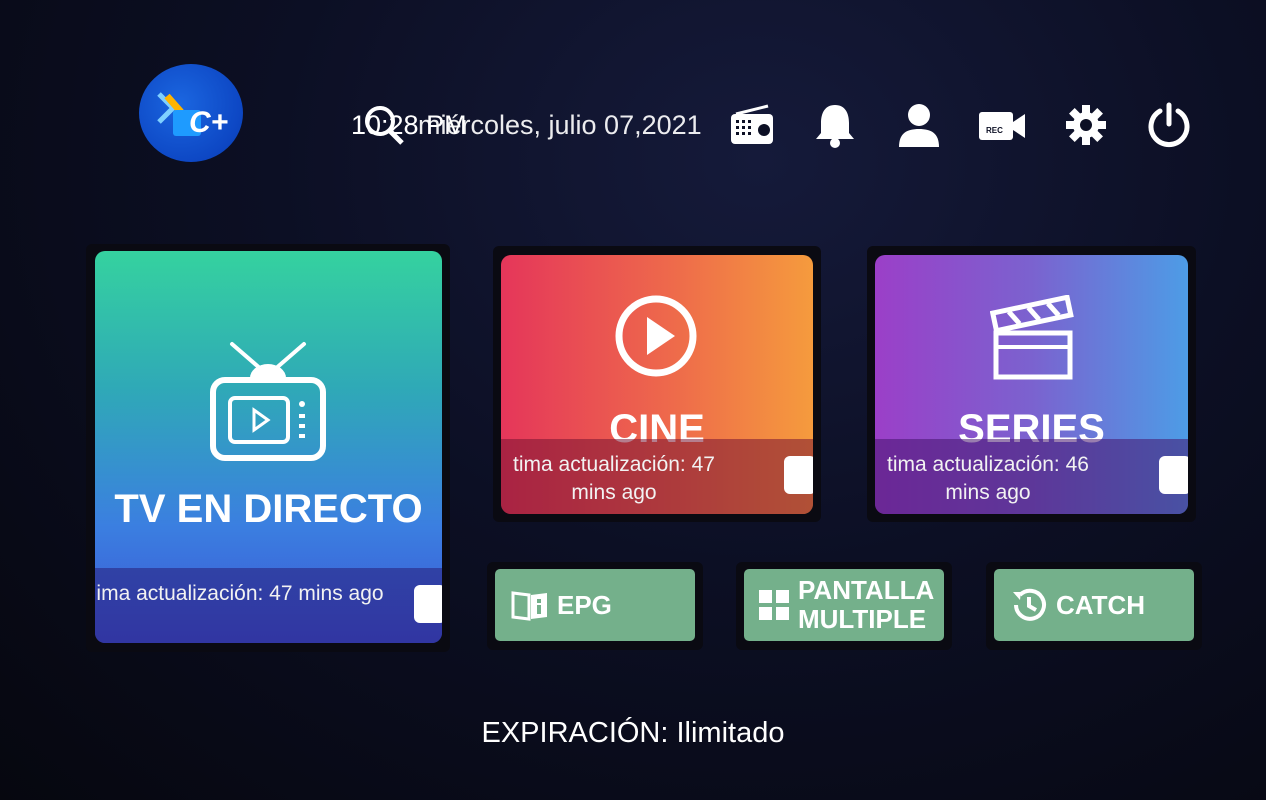 The image size is (1266, 800). Describe the element at coordinates (268, 509) in the screenshot. I see `tile-live-tv-title: TV EN DIRECTO` at that location.